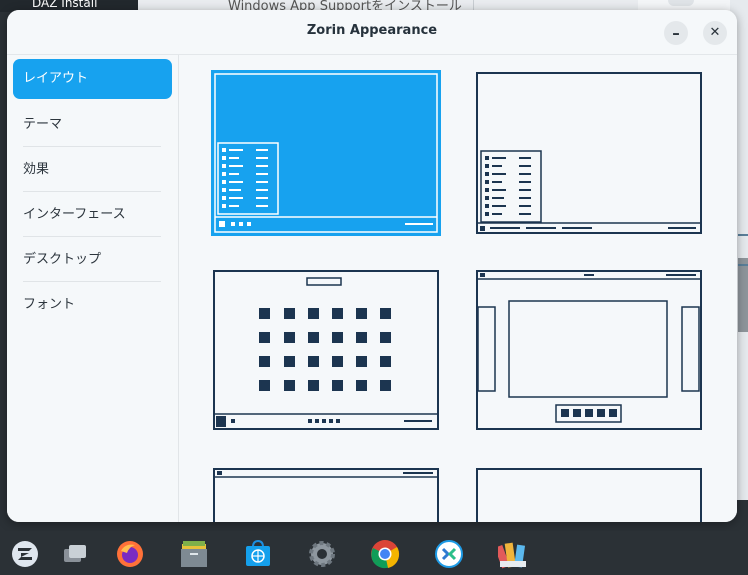  Describe the element at coordinates (327, 495) in the screenshot. I see `layout-option-top-panel` at that location.